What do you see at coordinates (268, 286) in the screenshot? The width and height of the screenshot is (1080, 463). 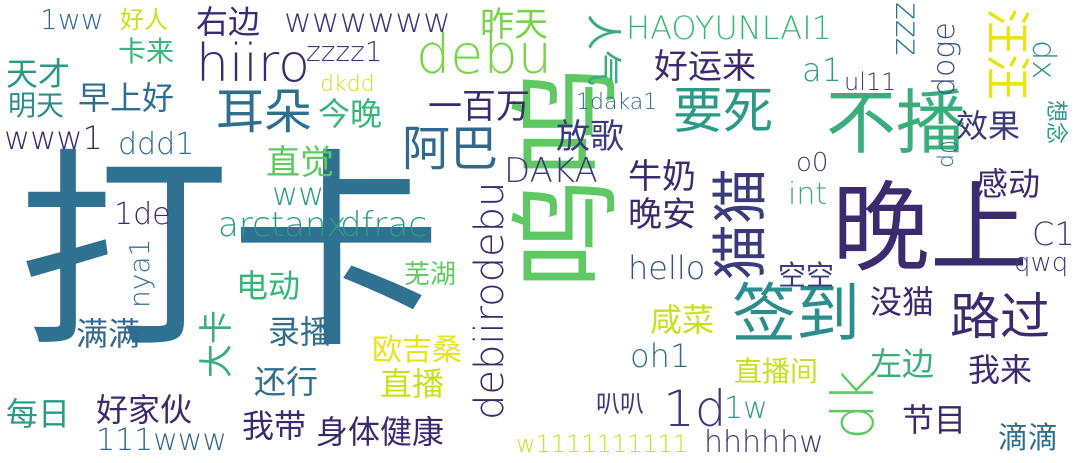 I see `word: 电动` at bounding box center [268, 286].